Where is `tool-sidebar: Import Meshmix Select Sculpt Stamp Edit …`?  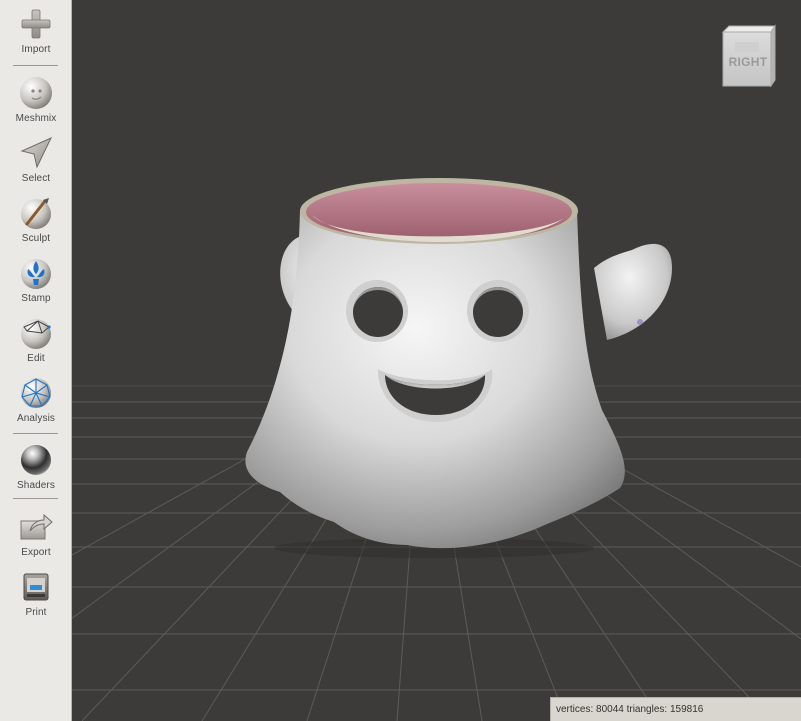
tool-sidebar: Import Meshmix Select Sculpt Stamp Edit … is located at coordinates (36, 360).